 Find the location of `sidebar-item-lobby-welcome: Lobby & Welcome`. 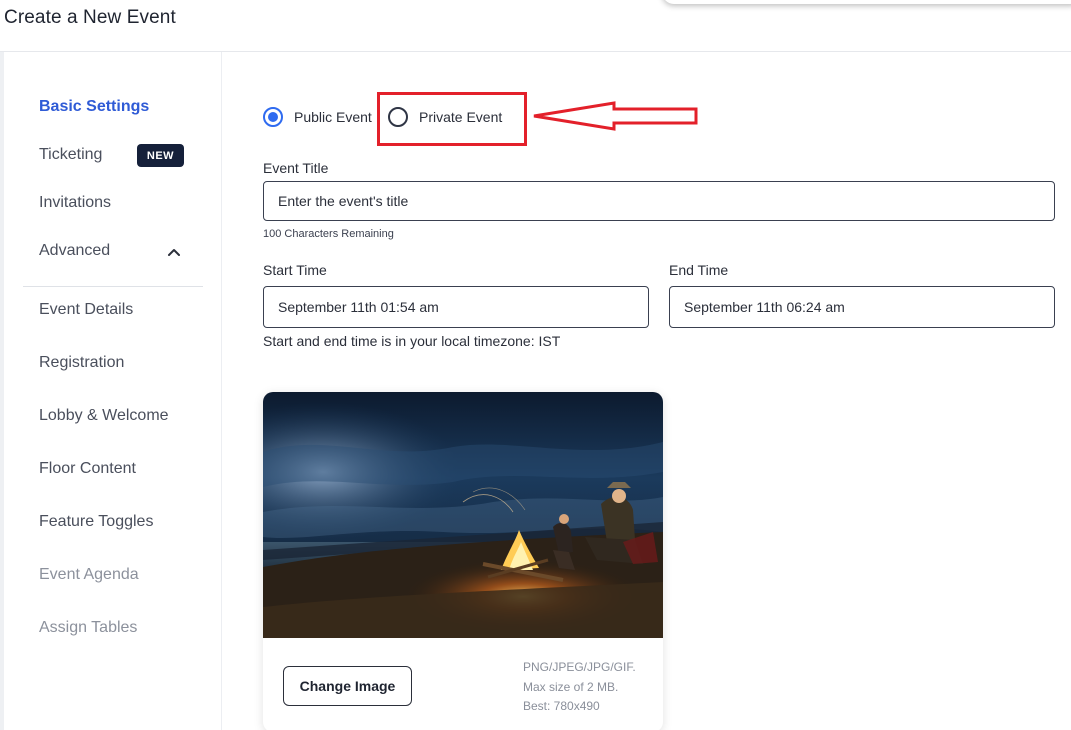

sidebar-item-lobby-welcome: Lobby & Welcome is located at coordinates (104, 416).